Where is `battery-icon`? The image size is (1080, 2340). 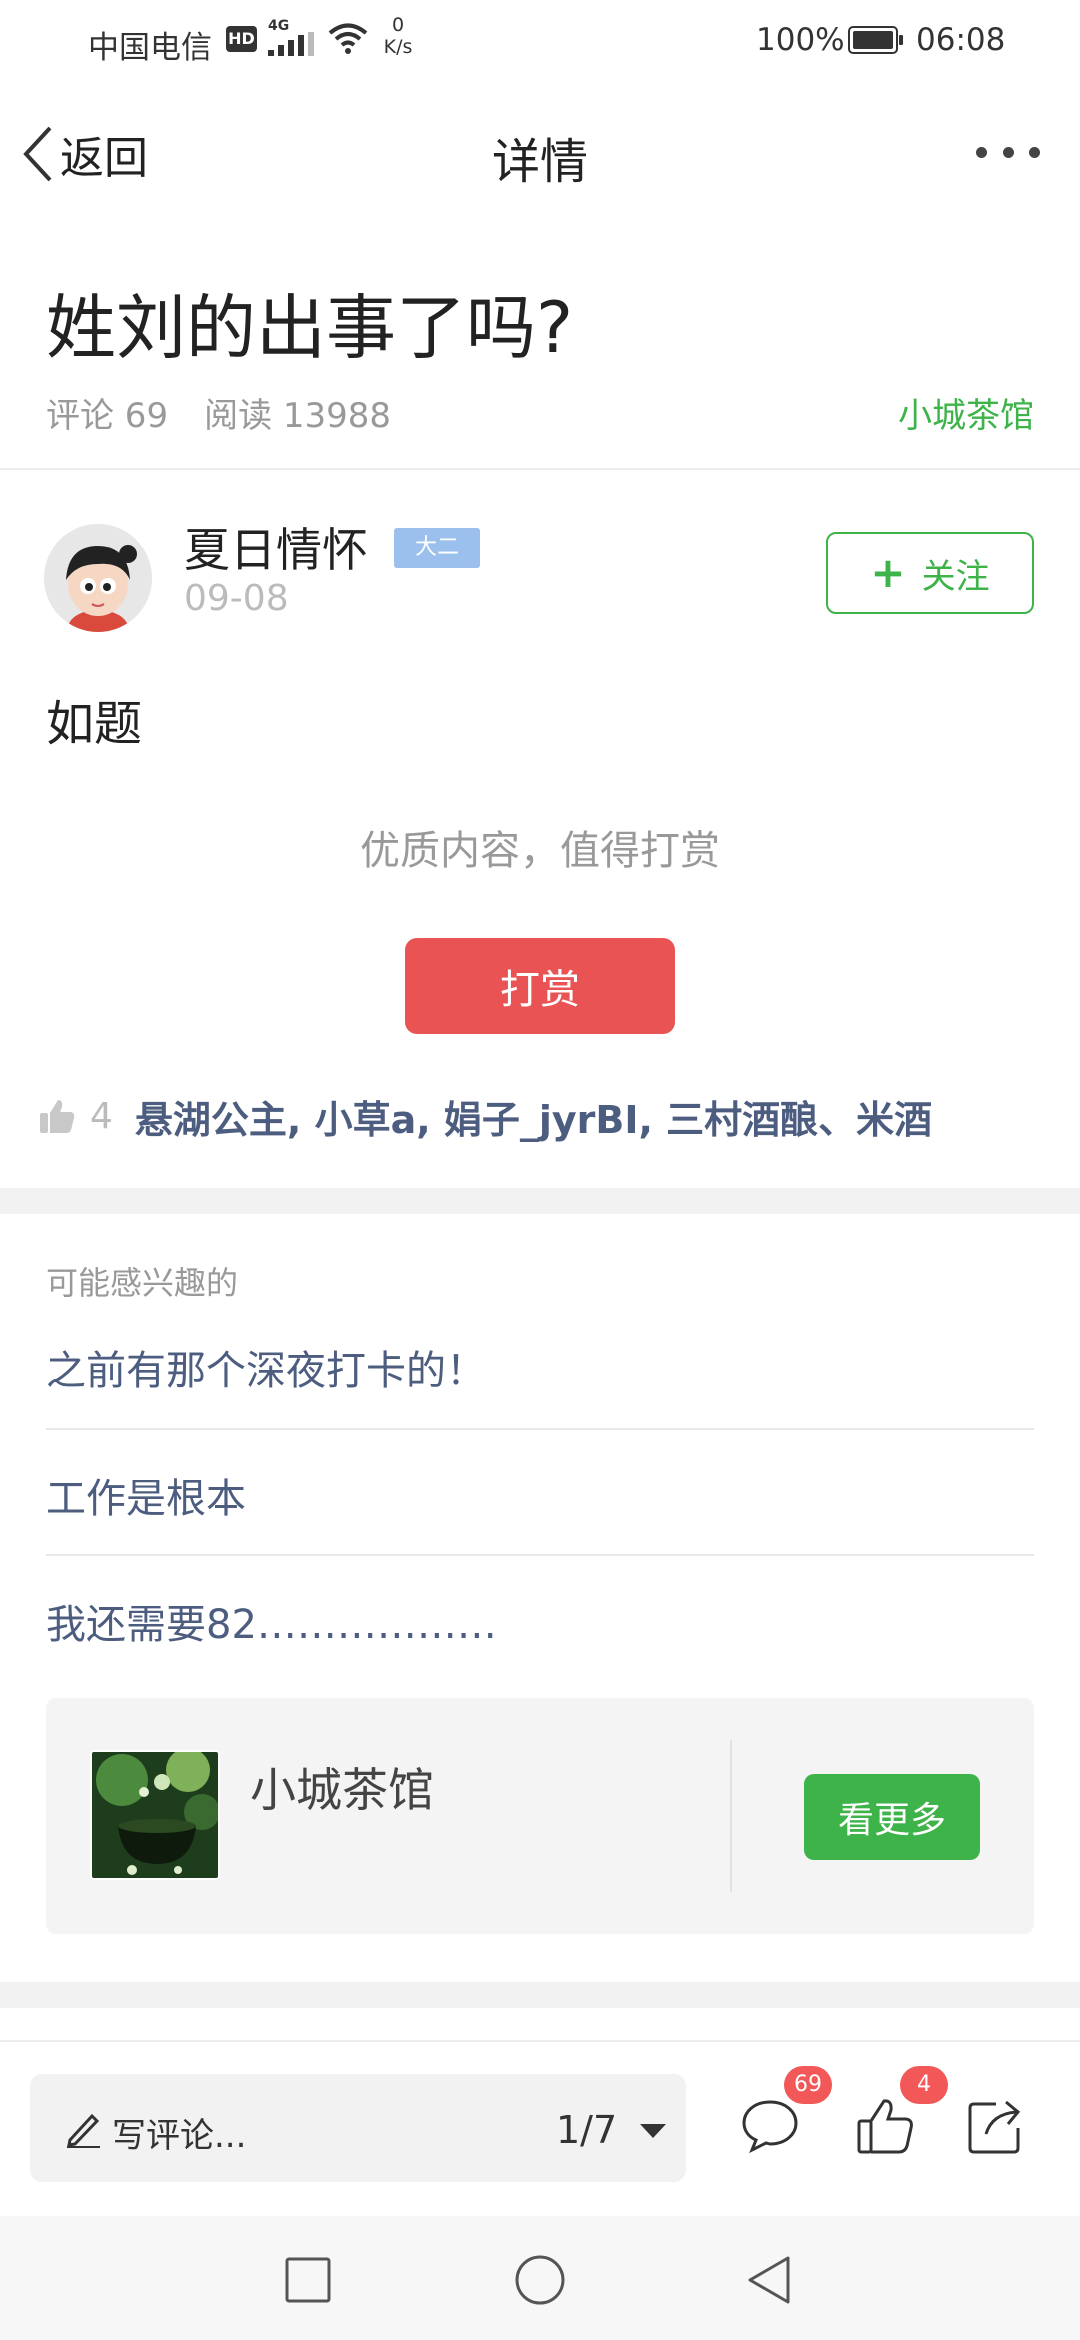 battery-icon is located at coordinates (875, 40).